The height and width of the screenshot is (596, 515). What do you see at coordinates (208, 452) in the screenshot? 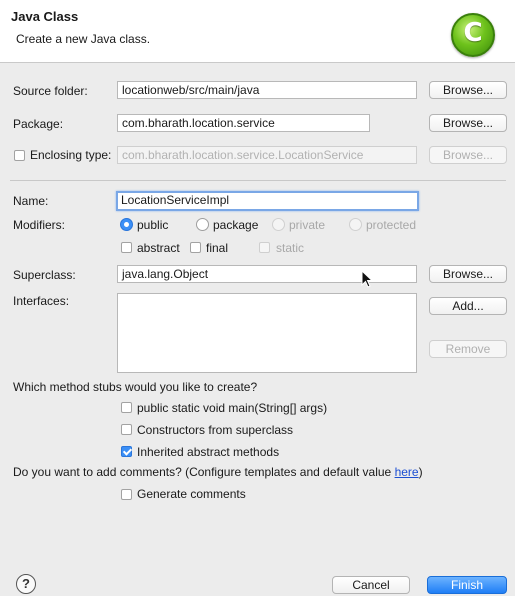
I see `stub-inherited-label: Inherited abstract methods` at bounding box center [208, 452].